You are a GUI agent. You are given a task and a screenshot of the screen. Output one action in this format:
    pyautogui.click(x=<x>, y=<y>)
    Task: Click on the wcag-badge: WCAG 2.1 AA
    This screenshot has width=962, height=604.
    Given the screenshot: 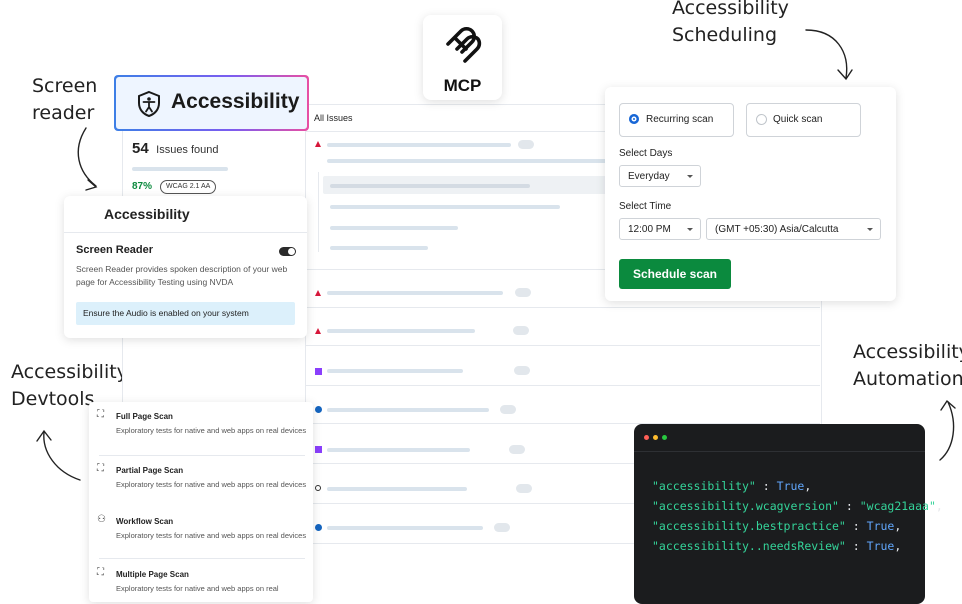 What is the action you would take?
    pyautogui.click(x=188, y=187)
    